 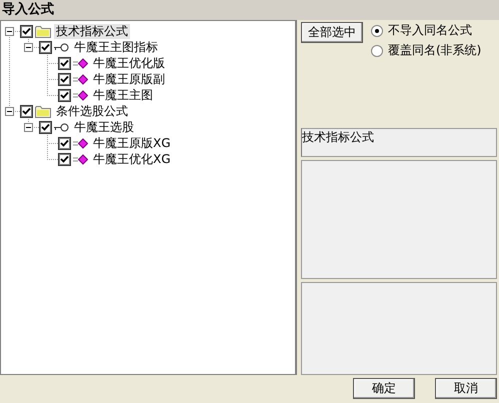 What do you see at coordinates (384, 388) in the screenshot?
I see `ok-button: 确定` at bounding box center [384, 388].